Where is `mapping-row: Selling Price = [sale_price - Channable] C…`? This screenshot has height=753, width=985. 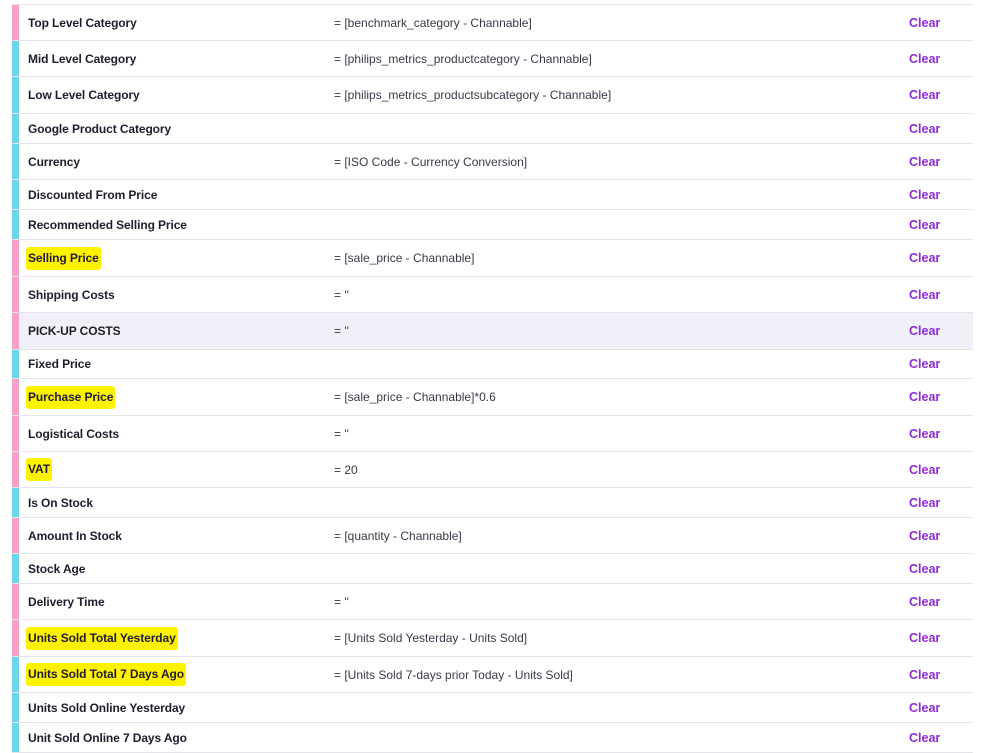
mapping-row: Selling Price = [sale_price - Channable] C… is located at coordinates (492, 258).